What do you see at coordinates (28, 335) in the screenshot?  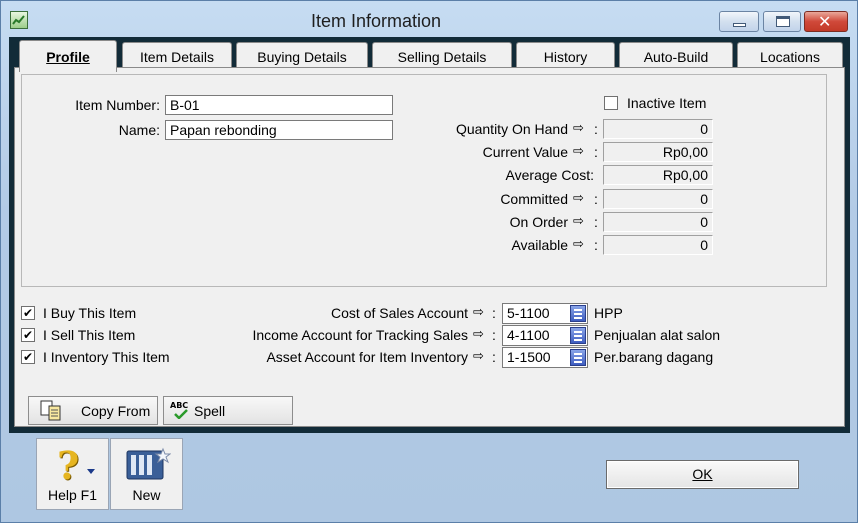 I see `i-sell-checkbox: ✔` at bounding box center [28, 335].